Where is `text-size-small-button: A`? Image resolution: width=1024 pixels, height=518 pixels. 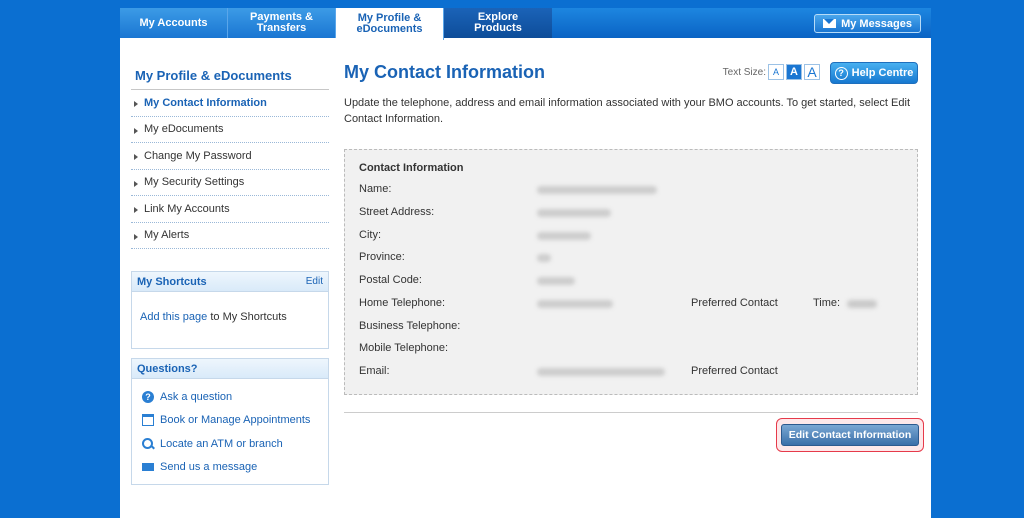 text-size-small-button: A is located at coordinates (776, 72).